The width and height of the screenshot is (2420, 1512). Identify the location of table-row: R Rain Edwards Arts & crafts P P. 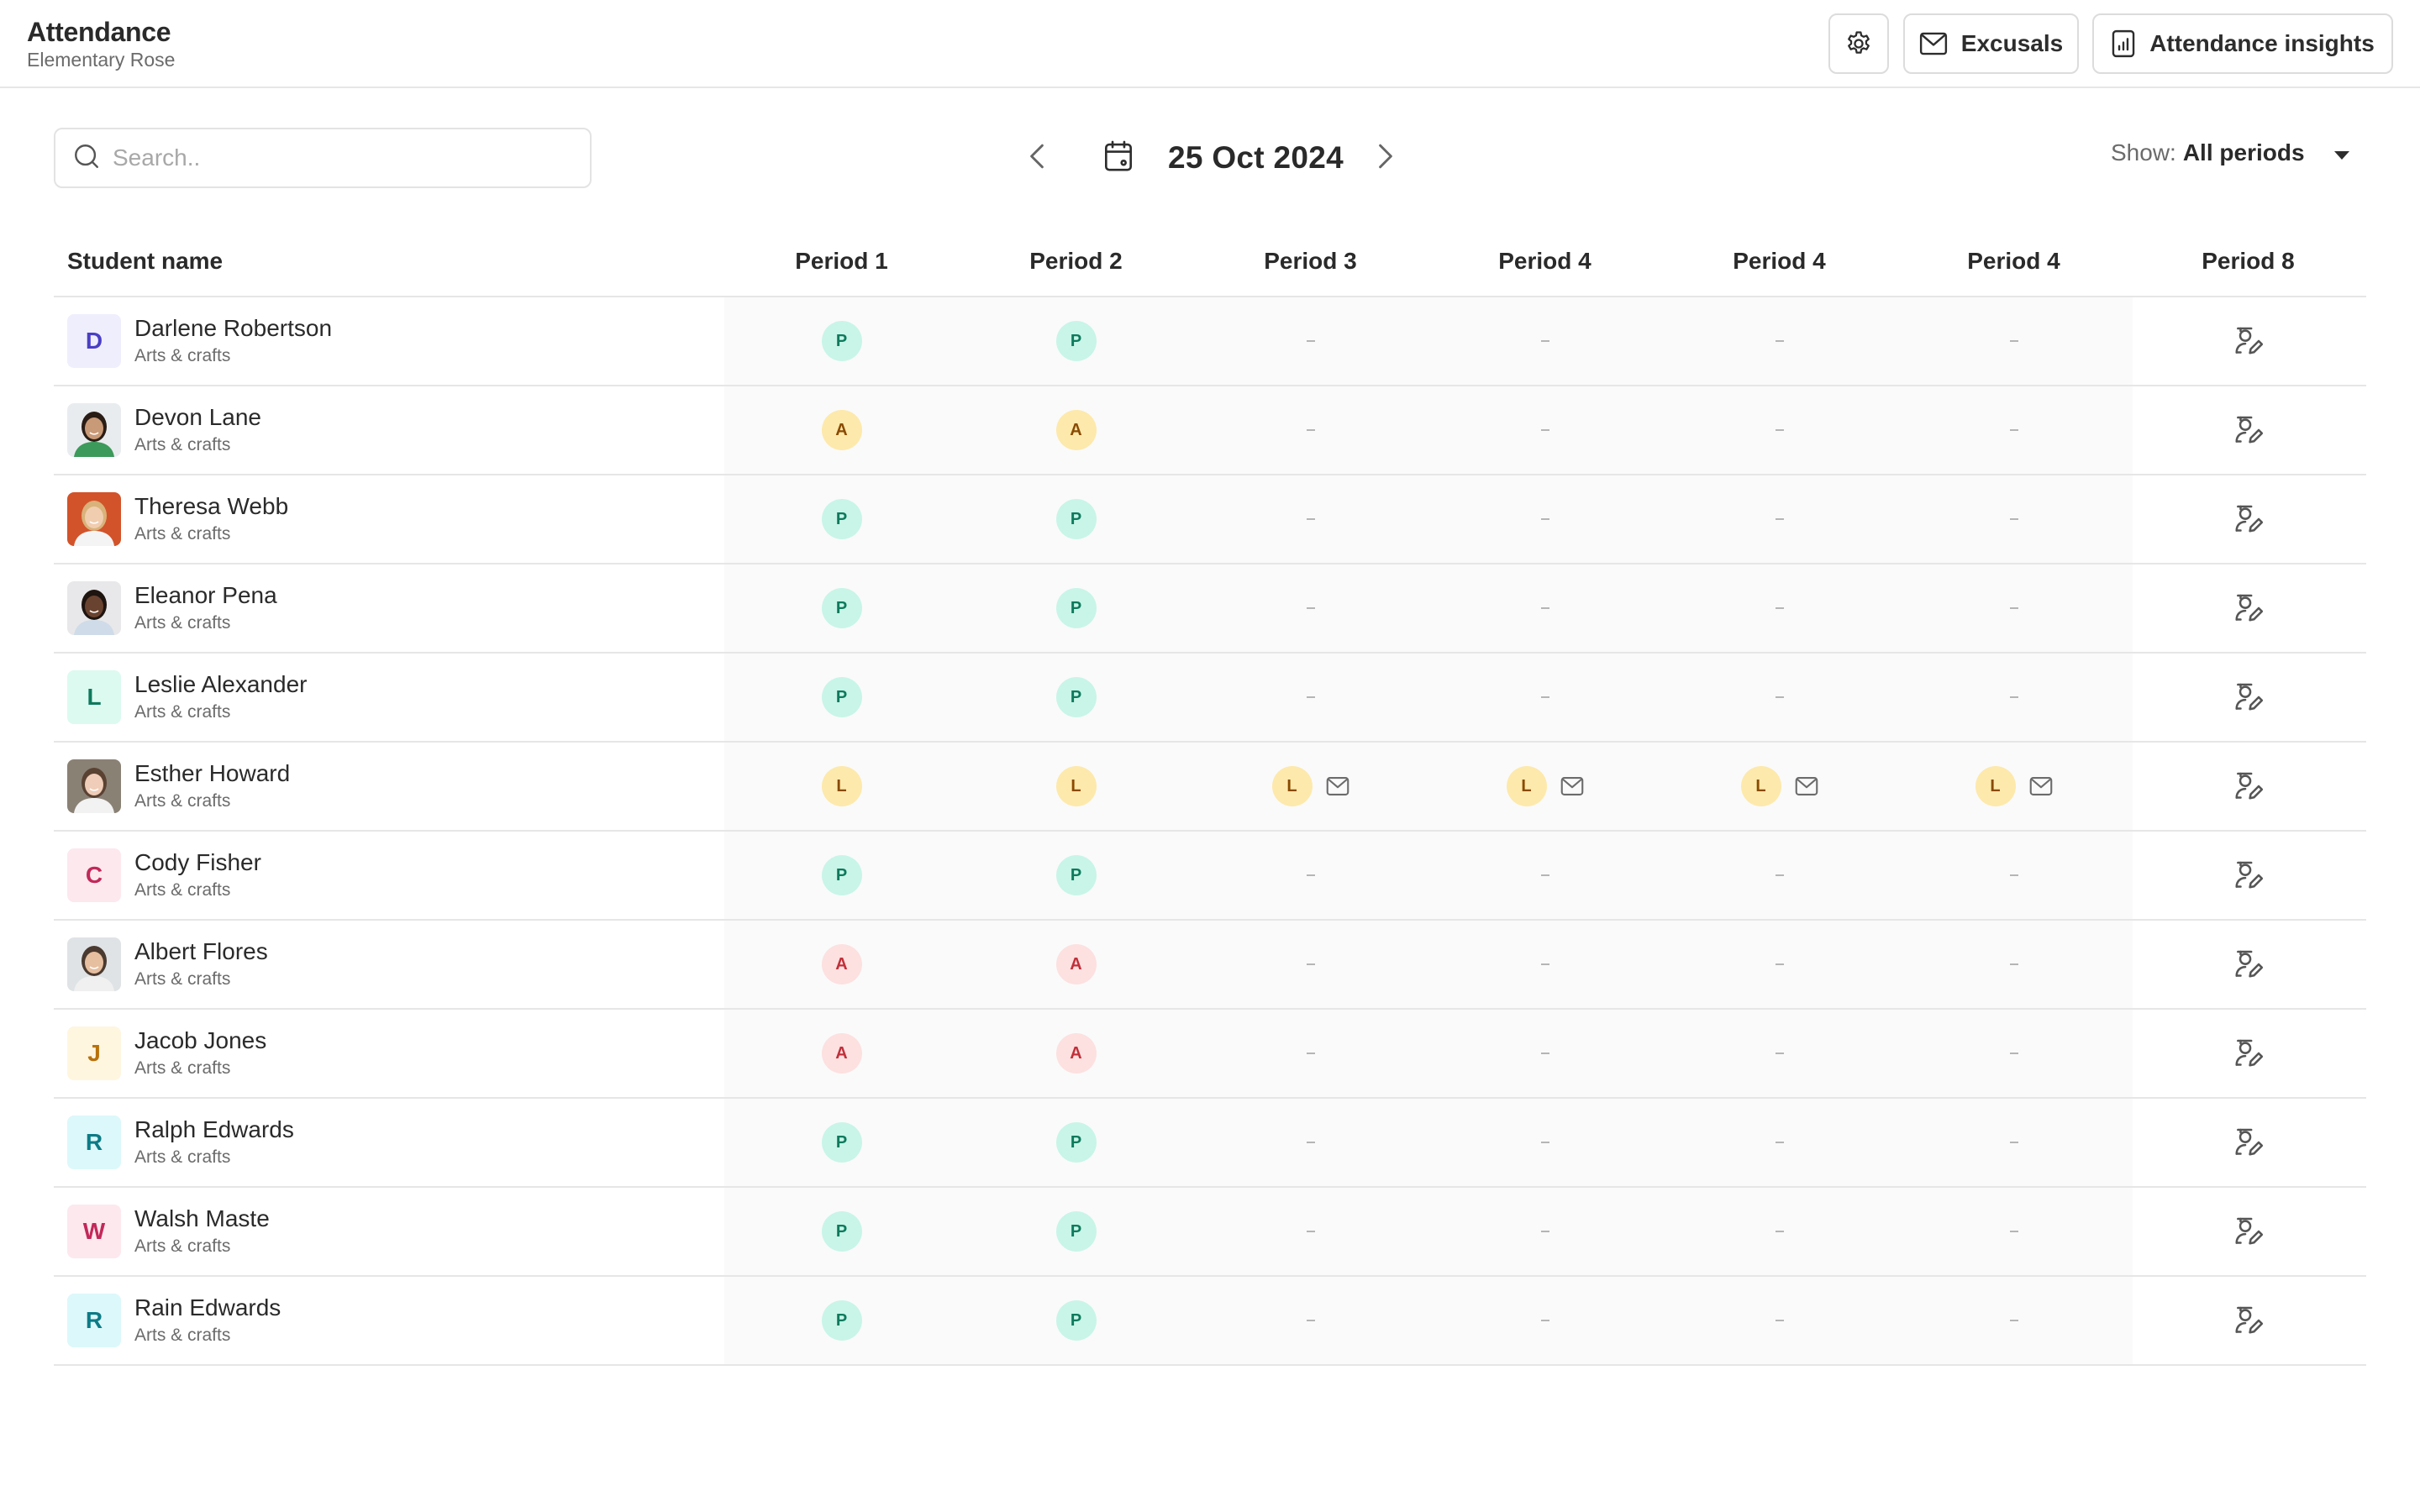
(1210, 1321).